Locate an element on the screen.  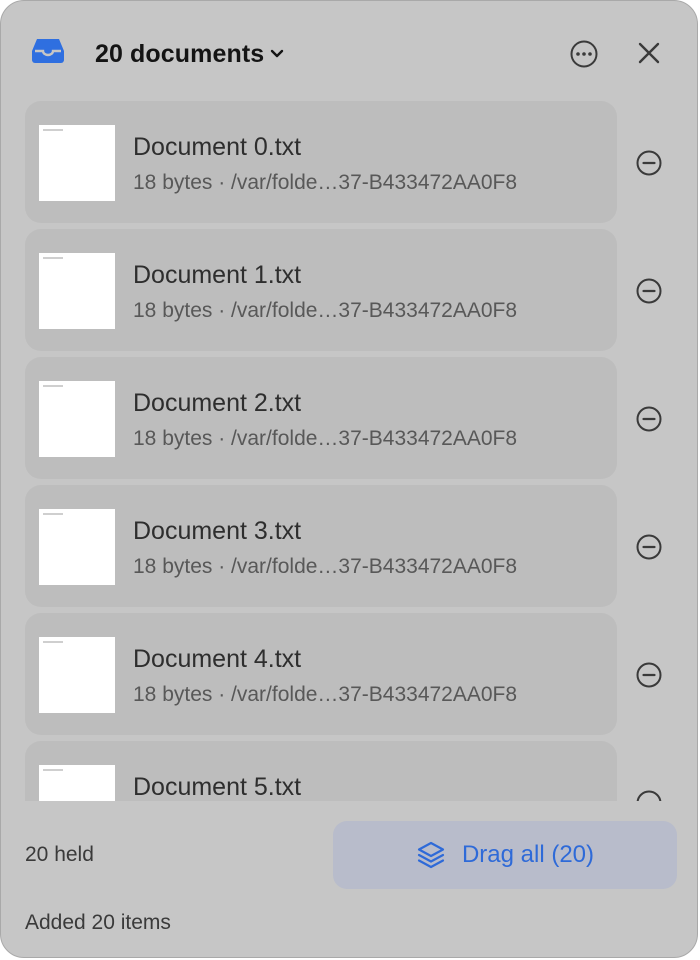
drag-all-label: Drag all (20) is located at coordinates (528, 854).